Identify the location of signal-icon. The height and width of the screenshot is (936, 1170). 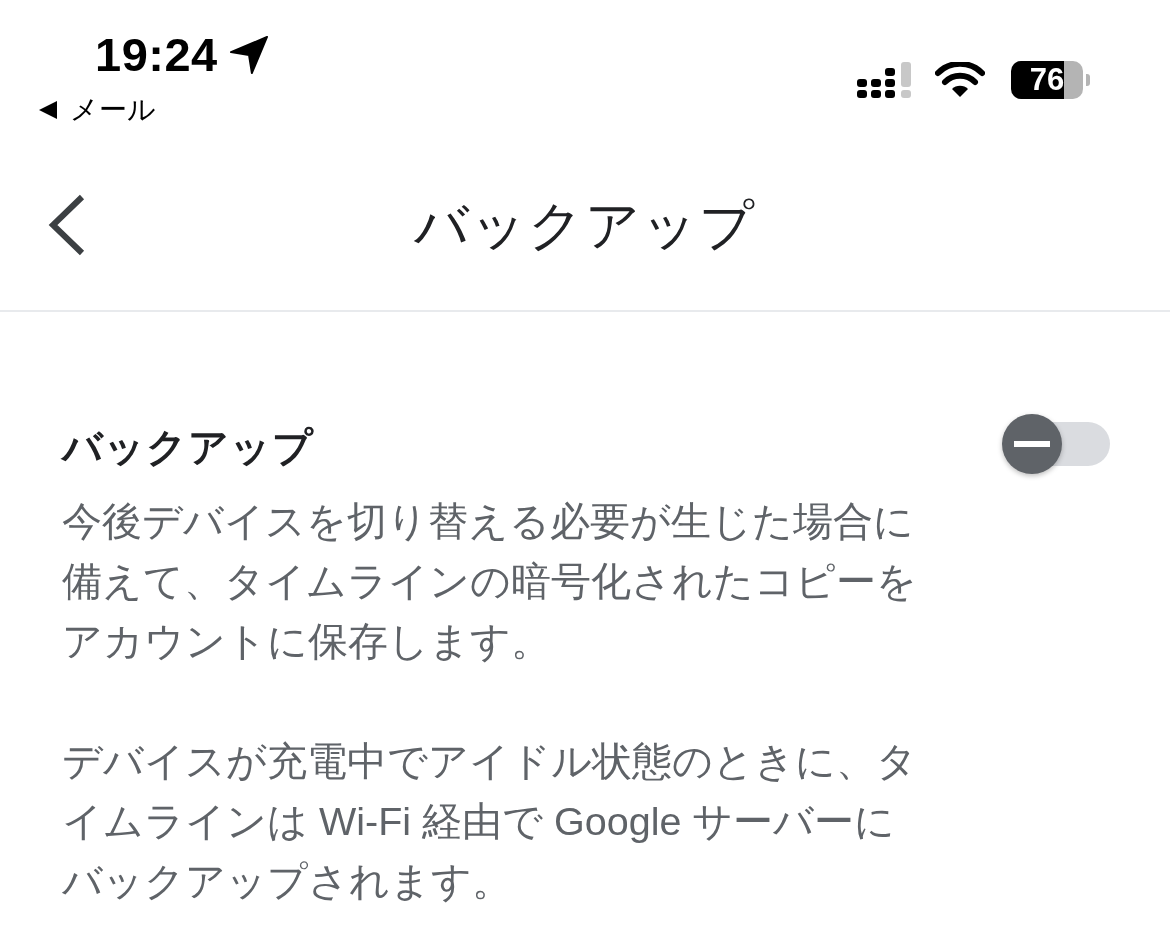
(885, 80).